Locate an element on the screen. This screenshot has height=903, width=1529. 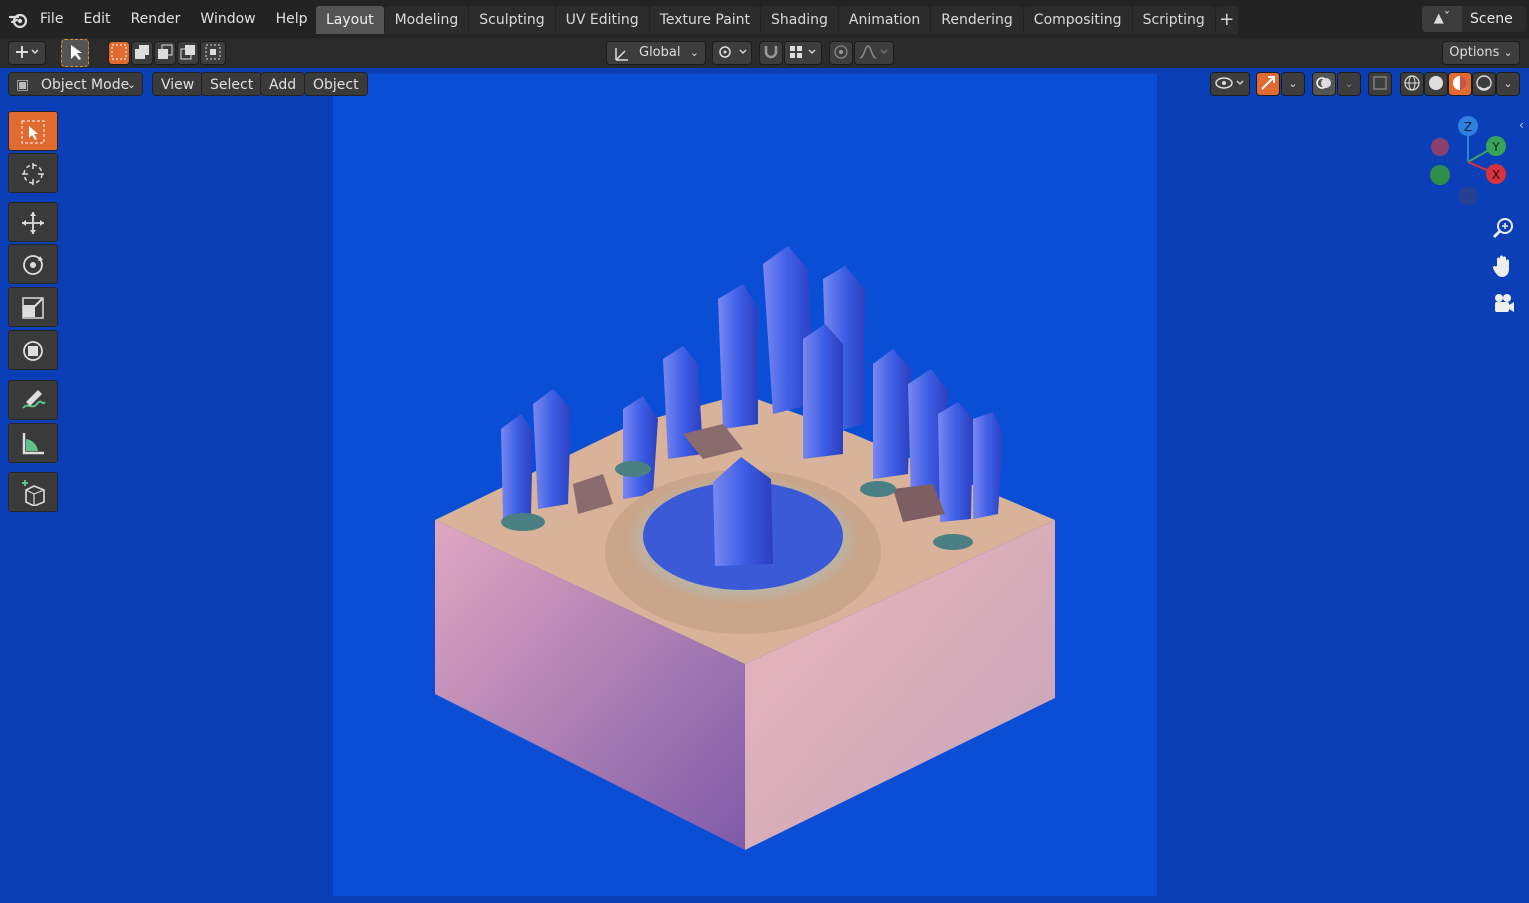
tool-transform is located at coordinates (33, 350).